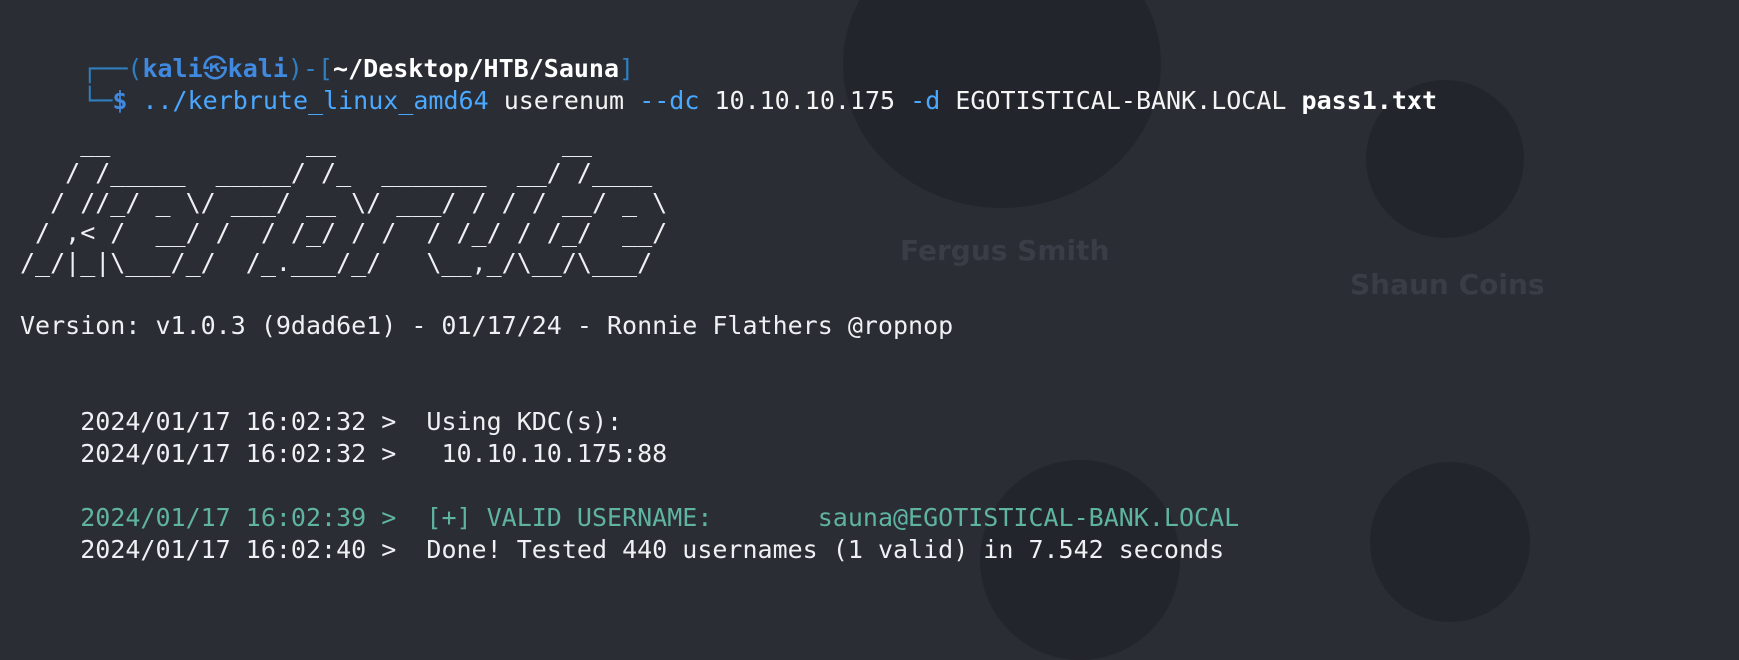 This screenshot has width=1739, height=660. What do you see at coordinates (532, 453) in the screenshot?
I see `output-message: 10.10.10.175:88` at bounding box center [532, 453].